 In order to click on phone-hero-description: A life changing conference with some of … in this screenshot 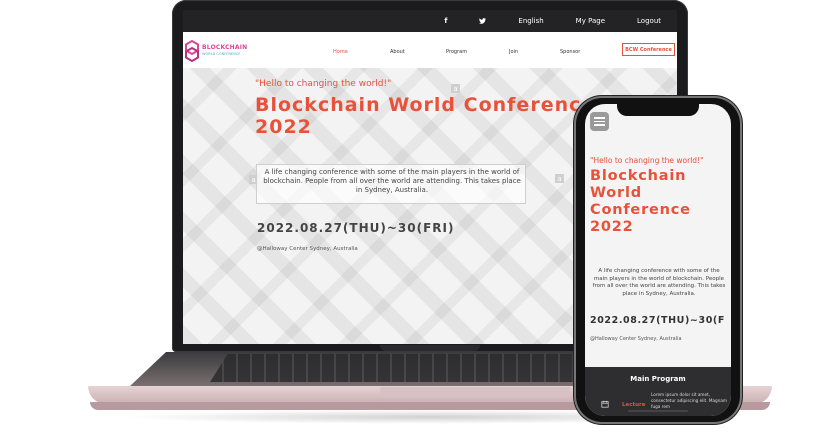, I will do `click(659, 282)`.